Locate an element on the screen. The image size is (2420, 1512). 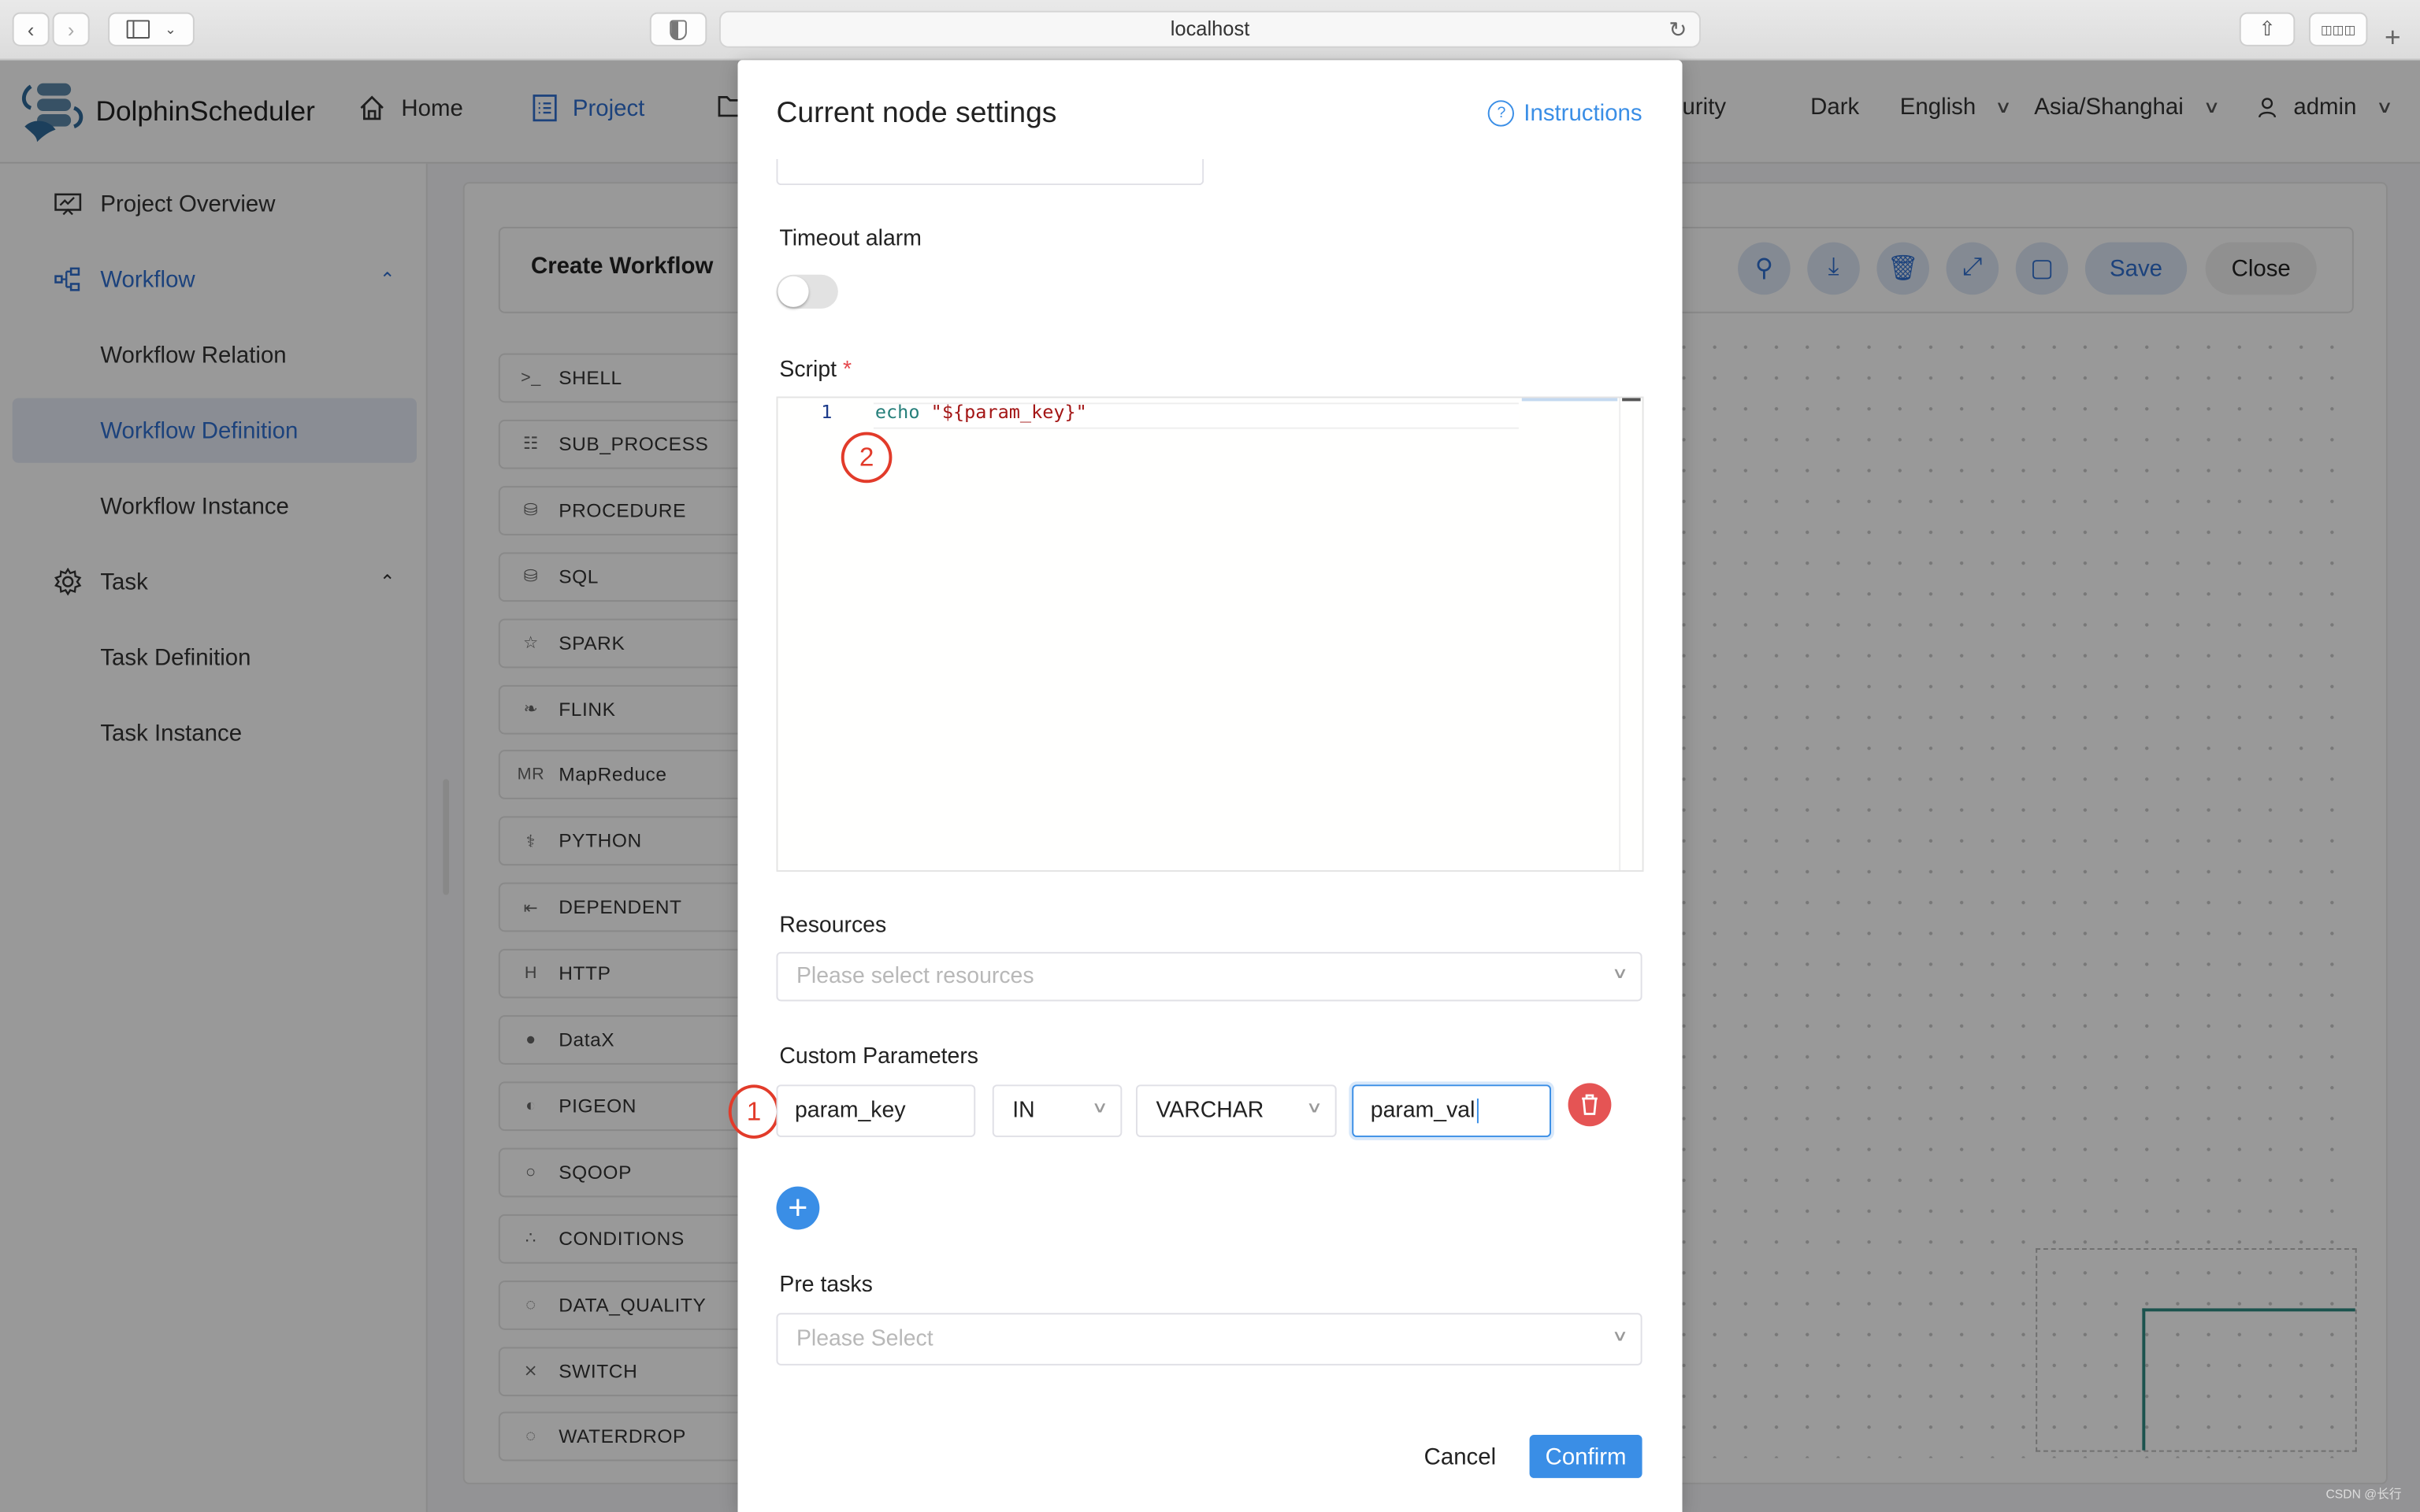
address-bar: localhost ↻ is located at coordinates (1210, 29).